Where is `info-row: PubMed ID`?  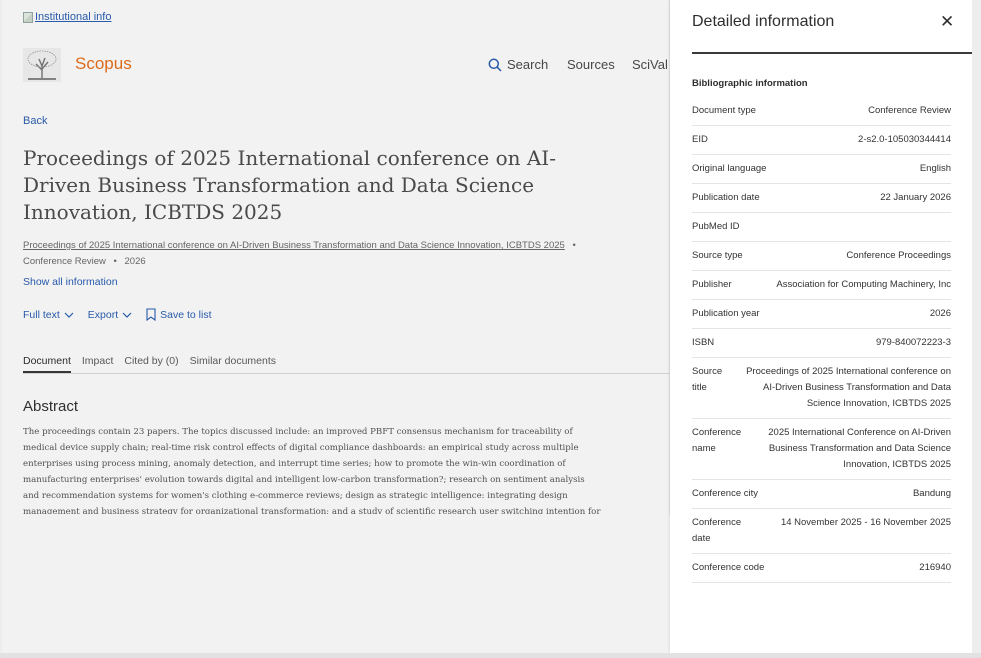 info-row: PubMed ID is located at coordinates (821, 227).